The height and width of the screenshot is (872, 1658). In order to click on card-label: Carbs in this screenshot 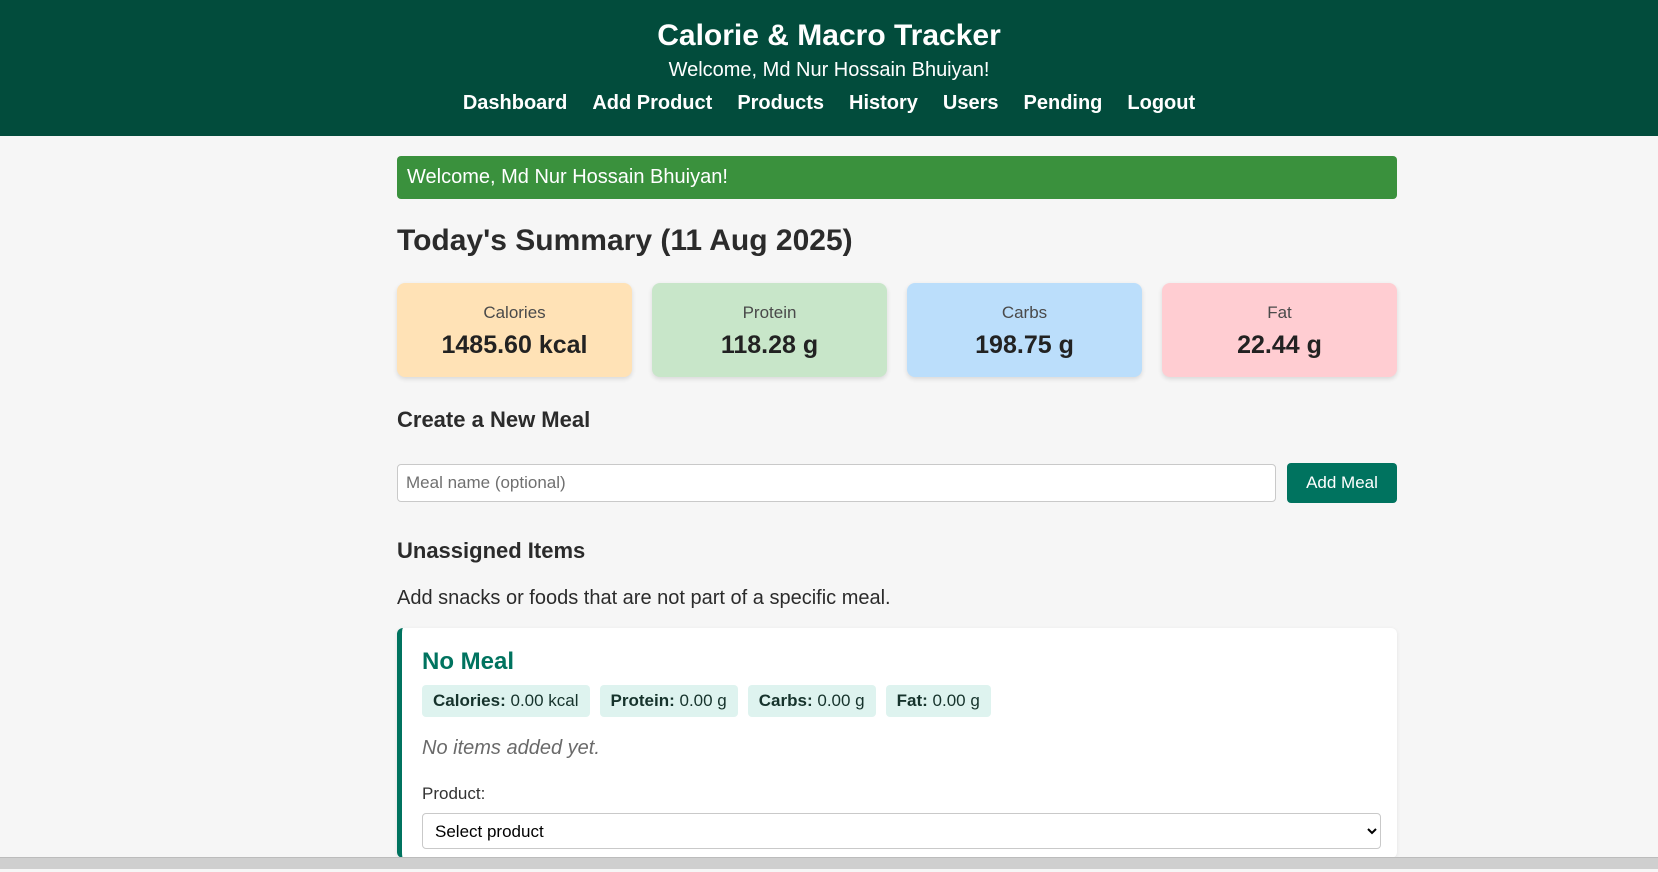, I will do `click(1024, 312)`.